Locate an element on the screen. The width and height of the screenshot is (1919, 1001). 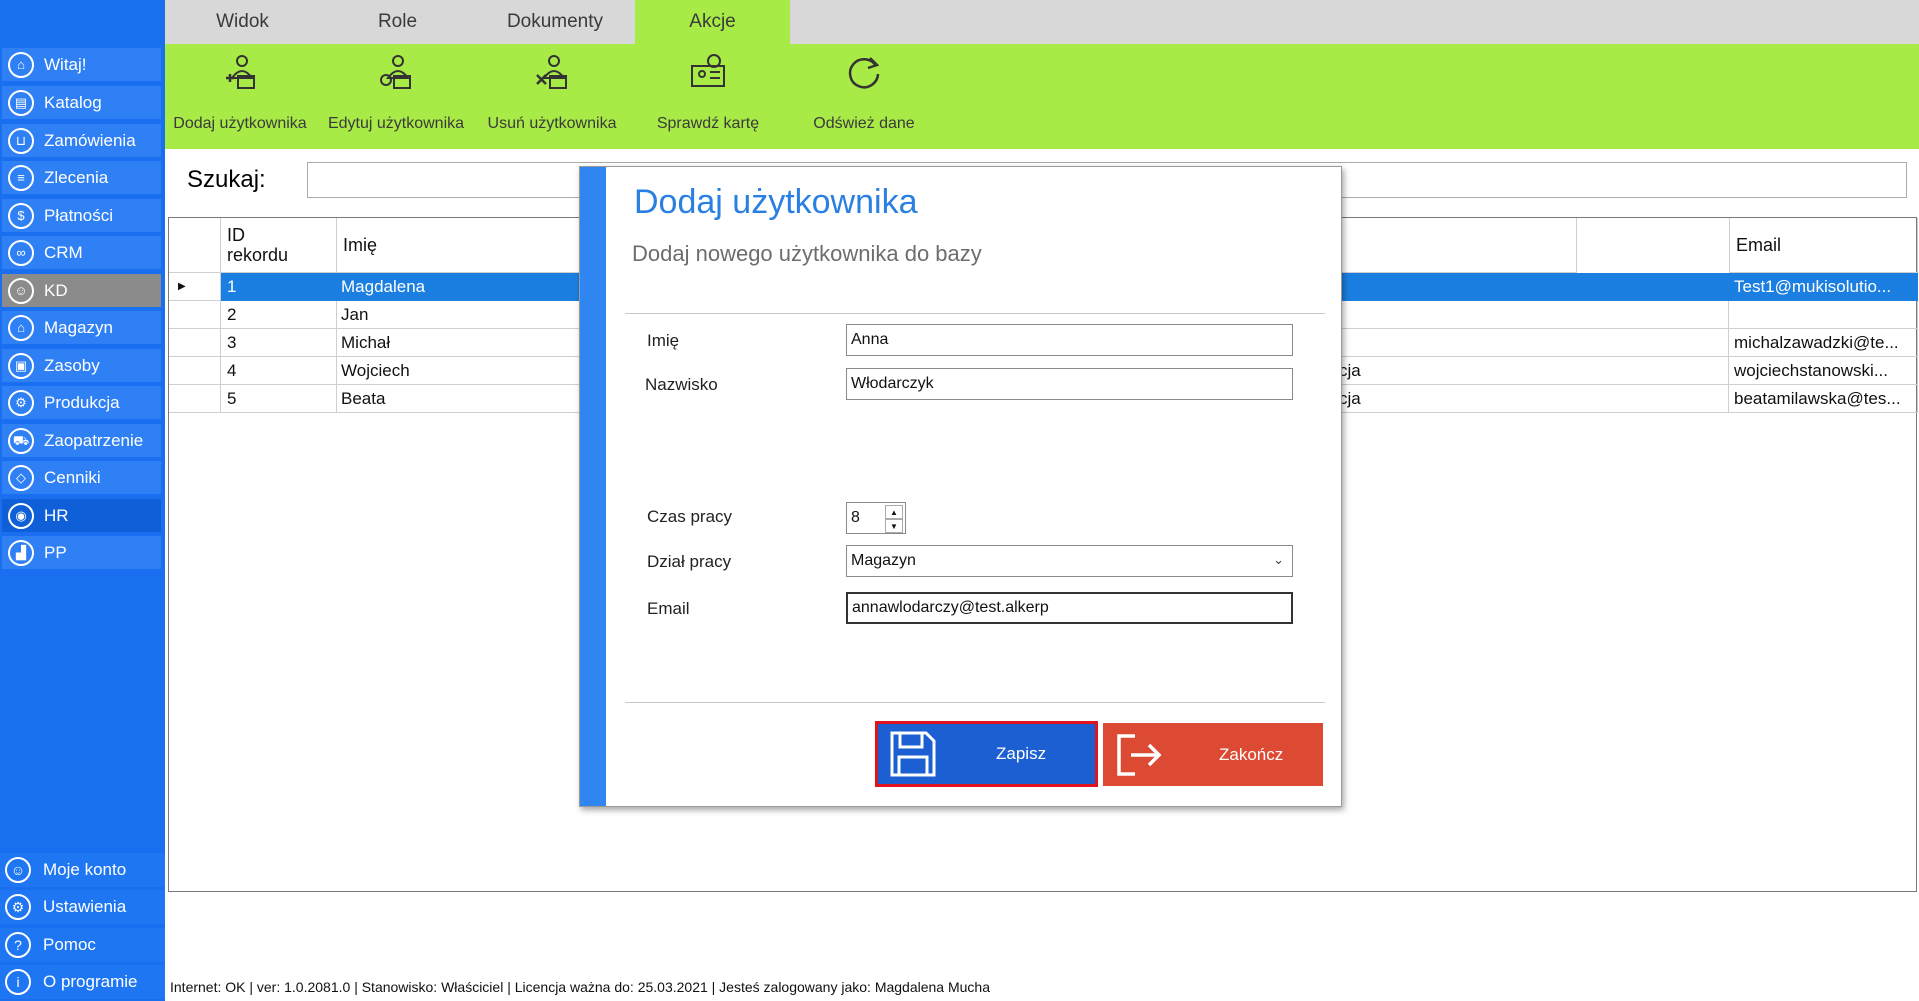
sidebar-item-label: Produkcja is located at coordinates (82, 402).